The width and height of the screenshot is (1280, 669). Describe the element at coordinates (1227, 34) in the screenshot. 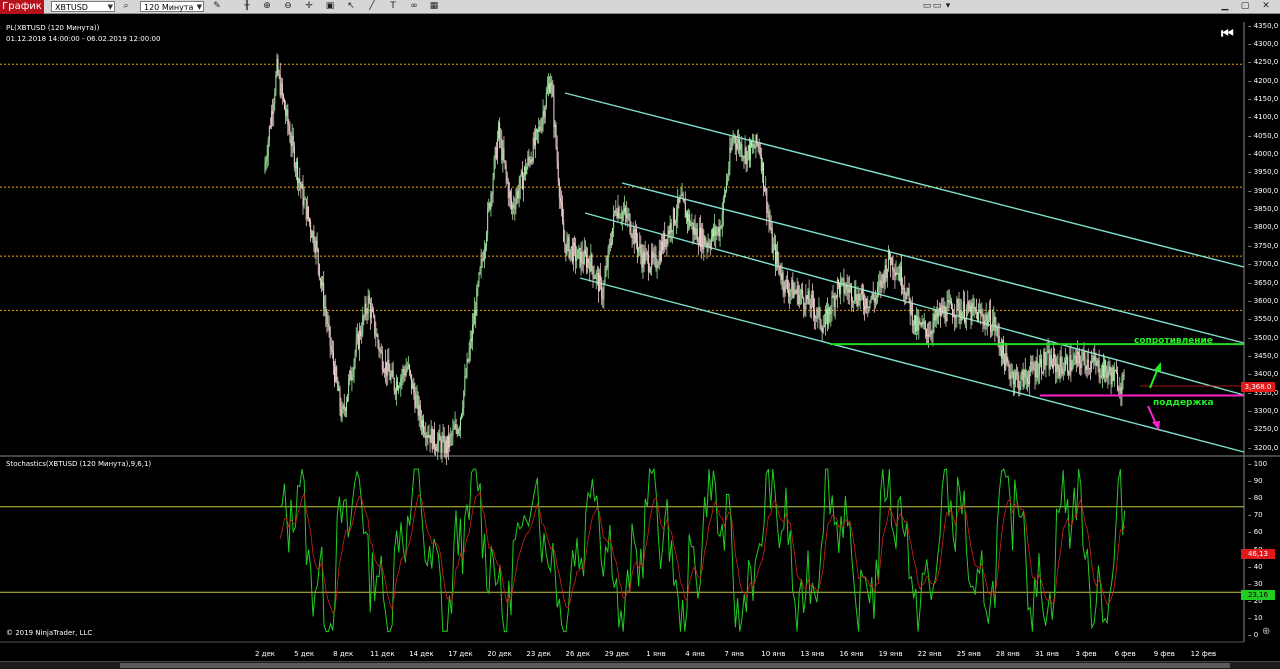

I see `go-to-end-icon: ⏮` at that location.